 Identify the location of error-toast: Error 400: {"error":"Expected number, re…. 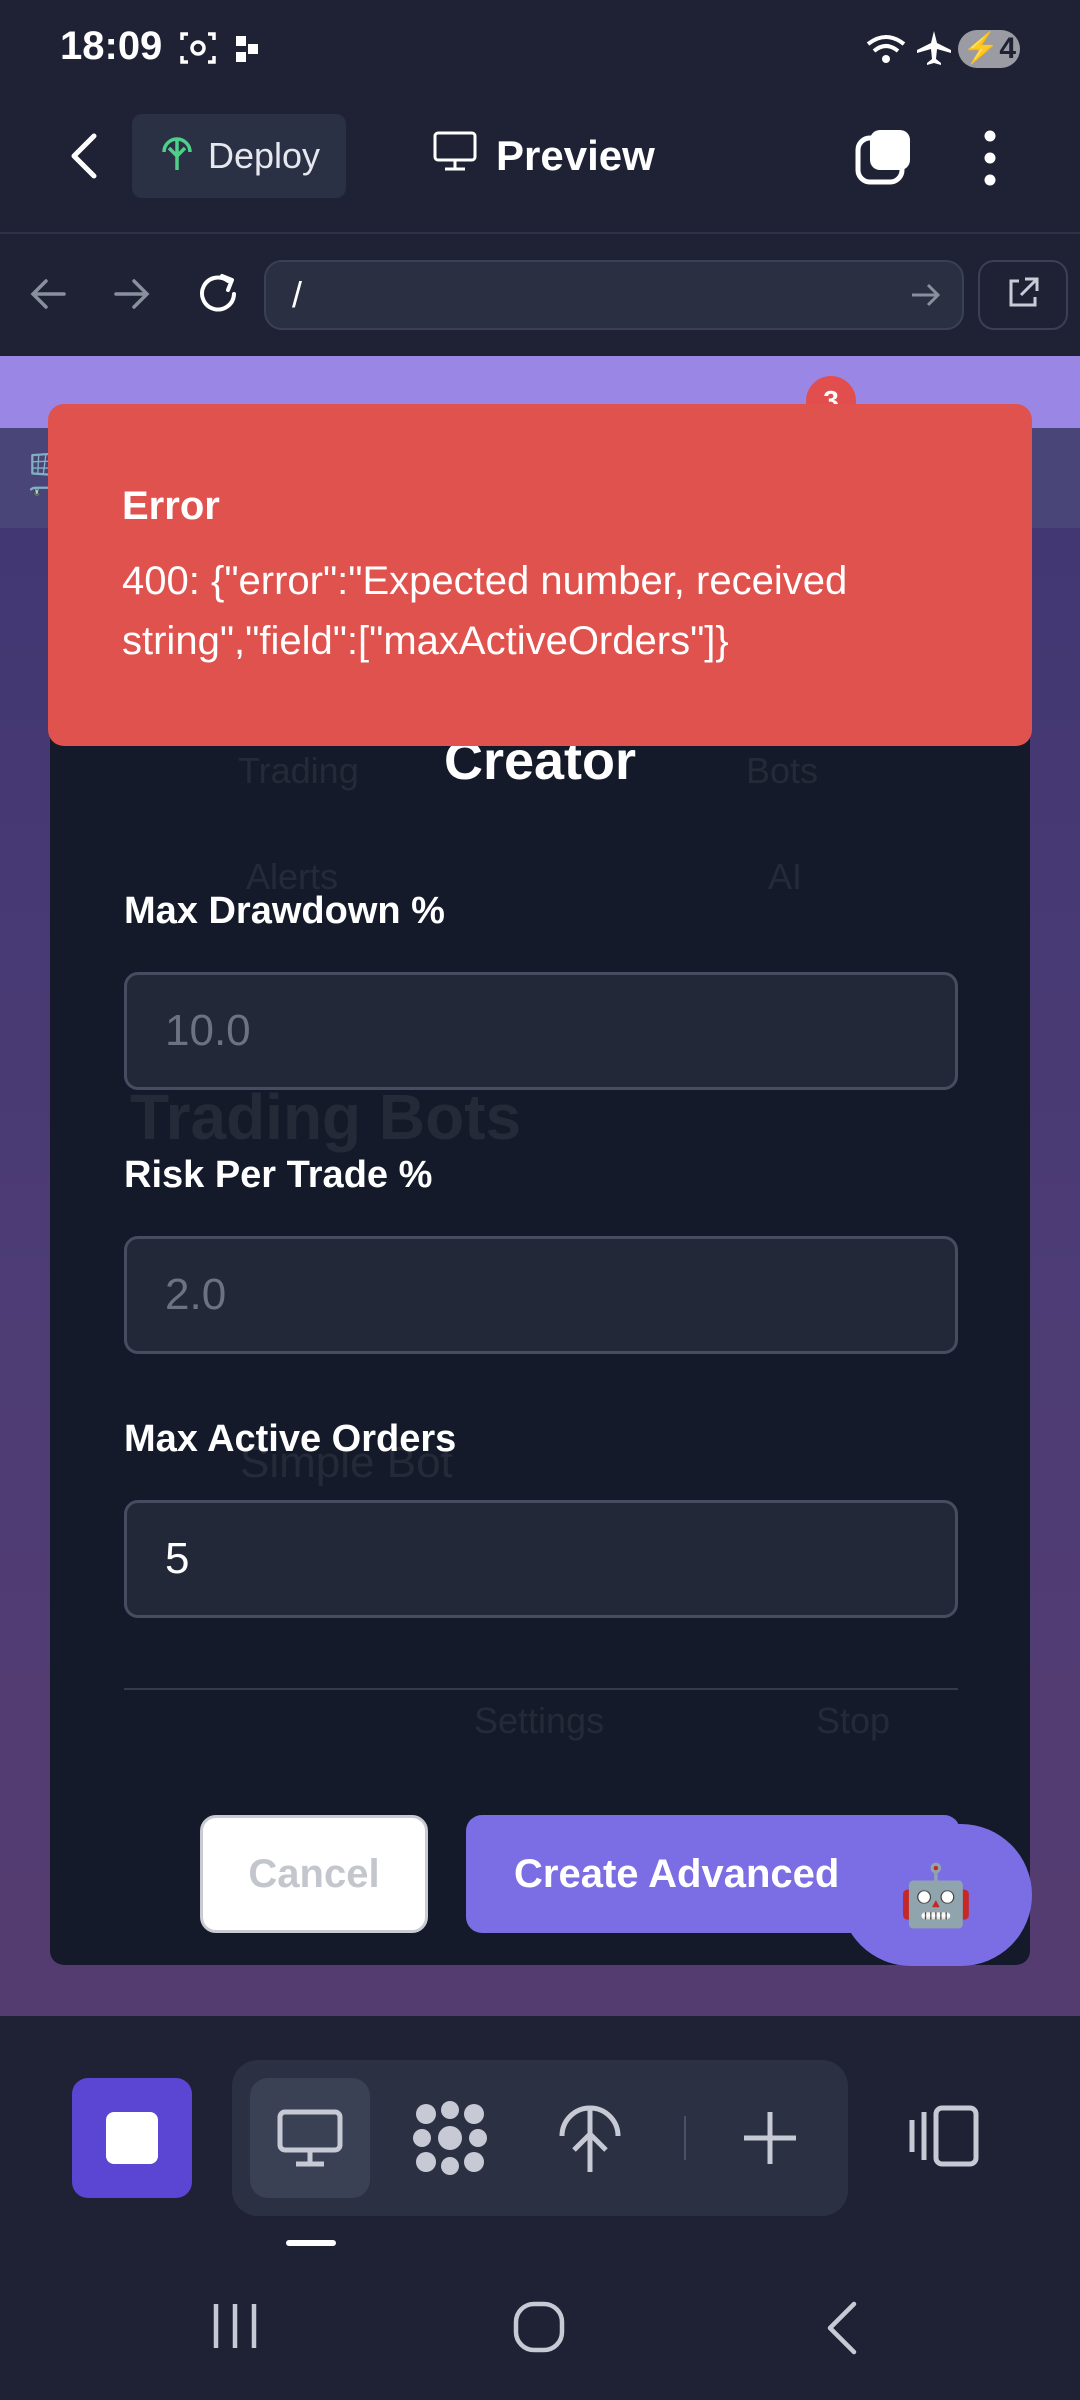
(540, 575).